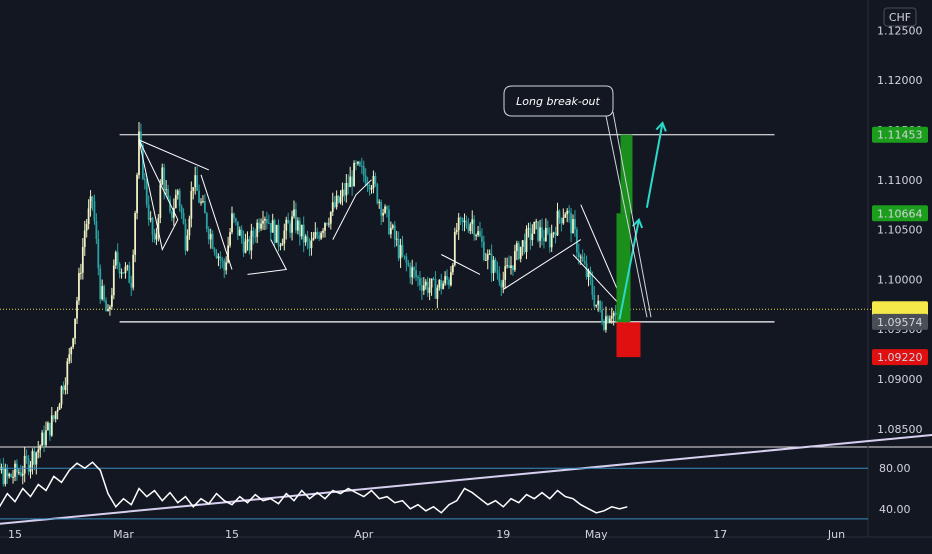 The image size is (932, 554). Describe the element at coordinates (596, 534) in the screenshot. I see `time-tick-label: May` at that location.